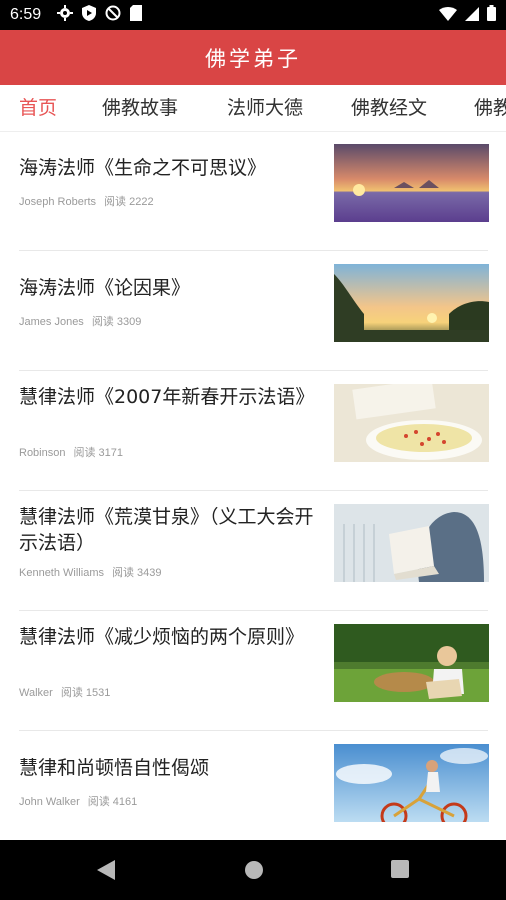 The image size is (506, 900). Describe the element at coordinates (49, 802) in the screenshot. I see `article-author: John Walker` at that location.